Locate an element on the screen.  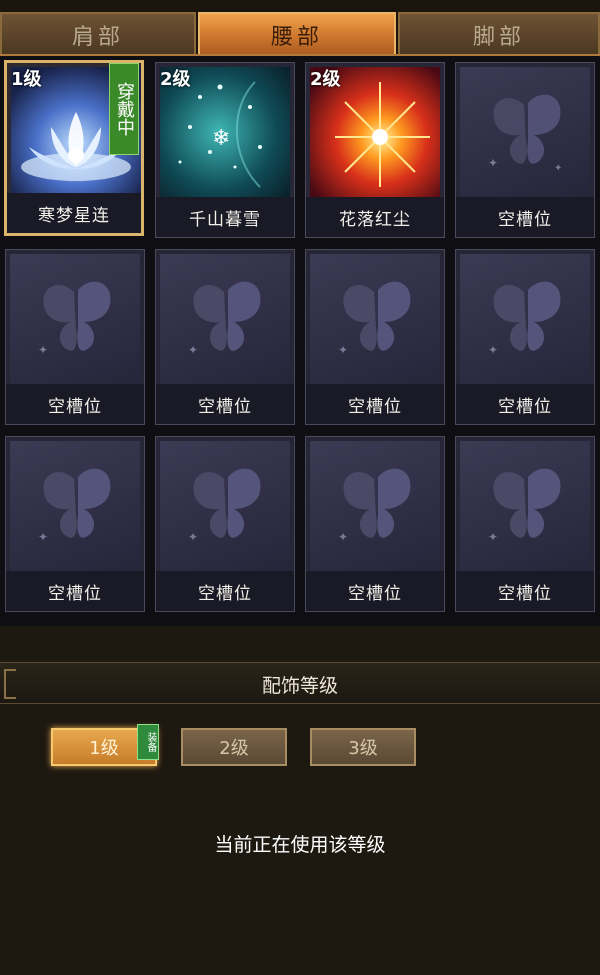
equipped-badge: 装备 is located at coordinates (148, 742).